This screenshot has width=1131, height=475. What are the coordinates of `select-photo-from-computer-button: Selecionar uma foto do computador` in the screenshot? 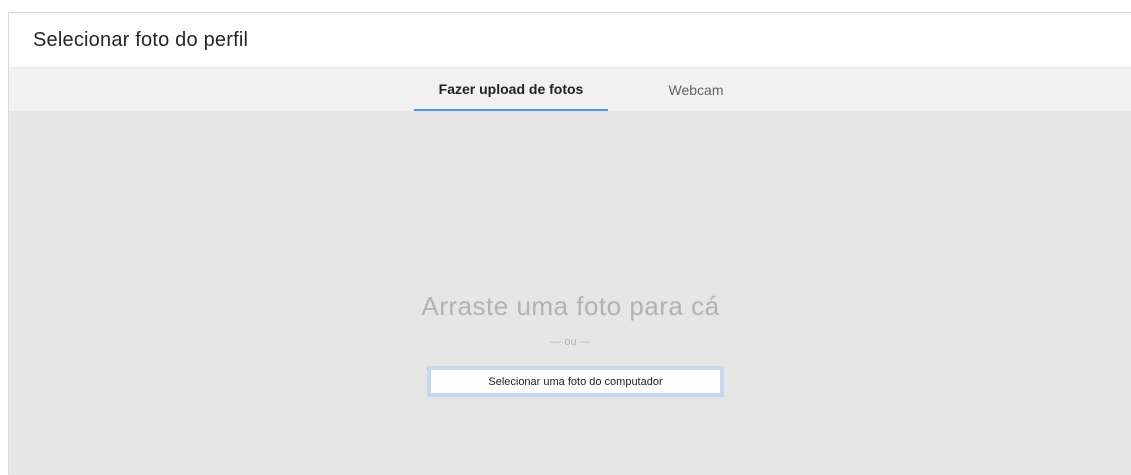 It's located at (575, 381).